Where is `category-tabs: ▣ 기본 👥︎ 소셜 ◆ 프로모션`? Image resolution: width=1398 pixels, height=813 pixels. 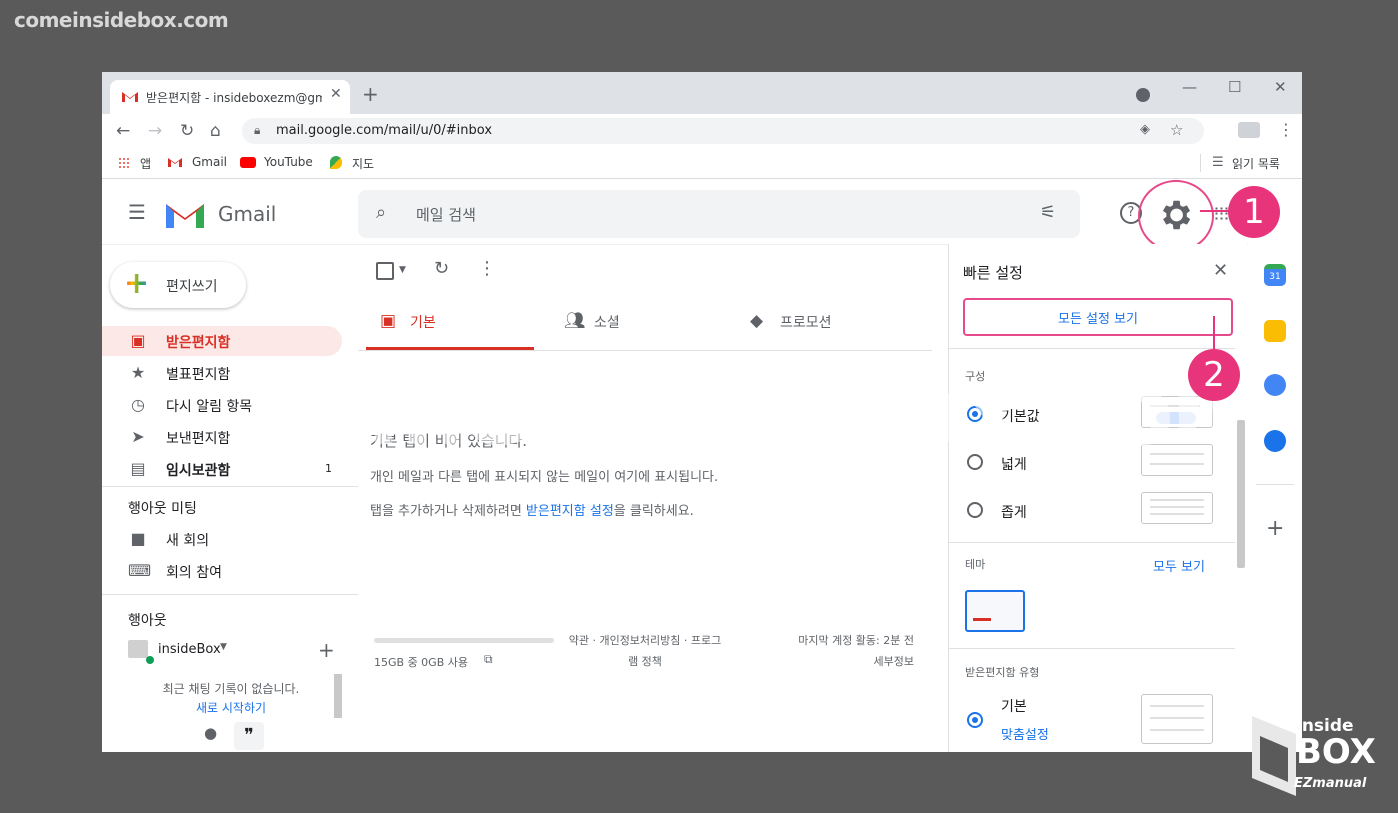 category-tabs: ▣ 기본 👥︎ 소셜 ◆ 프로모션 is located at coordinates (645, 322).